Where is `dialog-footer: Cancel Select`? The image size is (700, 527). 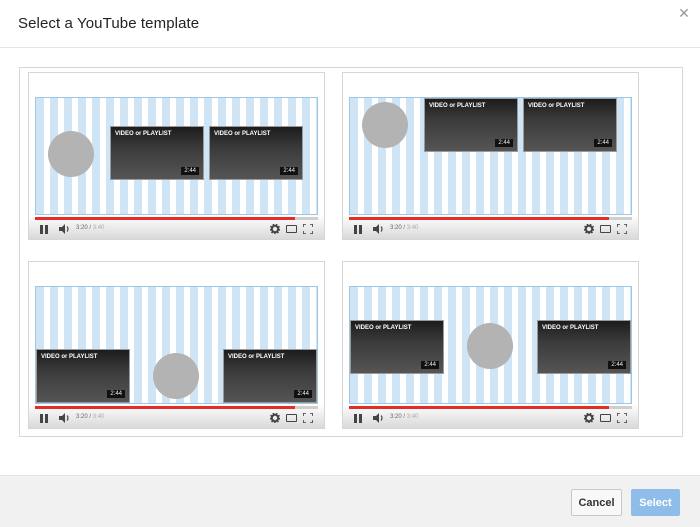 dialog-footer: Cancel Select is located at coordinates (350, 501).